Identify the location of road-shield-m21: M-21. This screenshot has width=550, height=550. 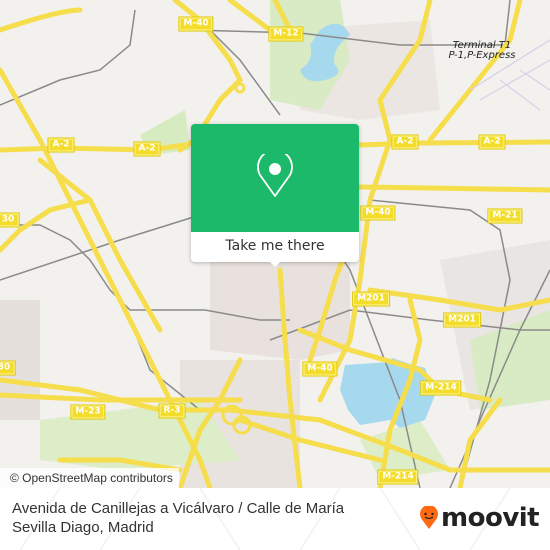
(505, 216).